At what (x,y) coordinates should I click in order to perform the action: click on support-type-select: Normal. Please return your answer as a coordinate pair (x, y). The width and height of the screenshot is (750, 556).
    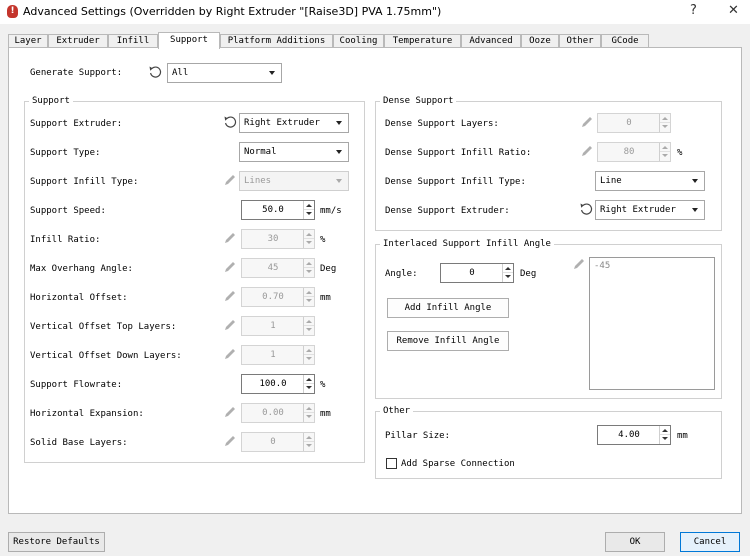
    Looking at the image, I should click on (294, 152).